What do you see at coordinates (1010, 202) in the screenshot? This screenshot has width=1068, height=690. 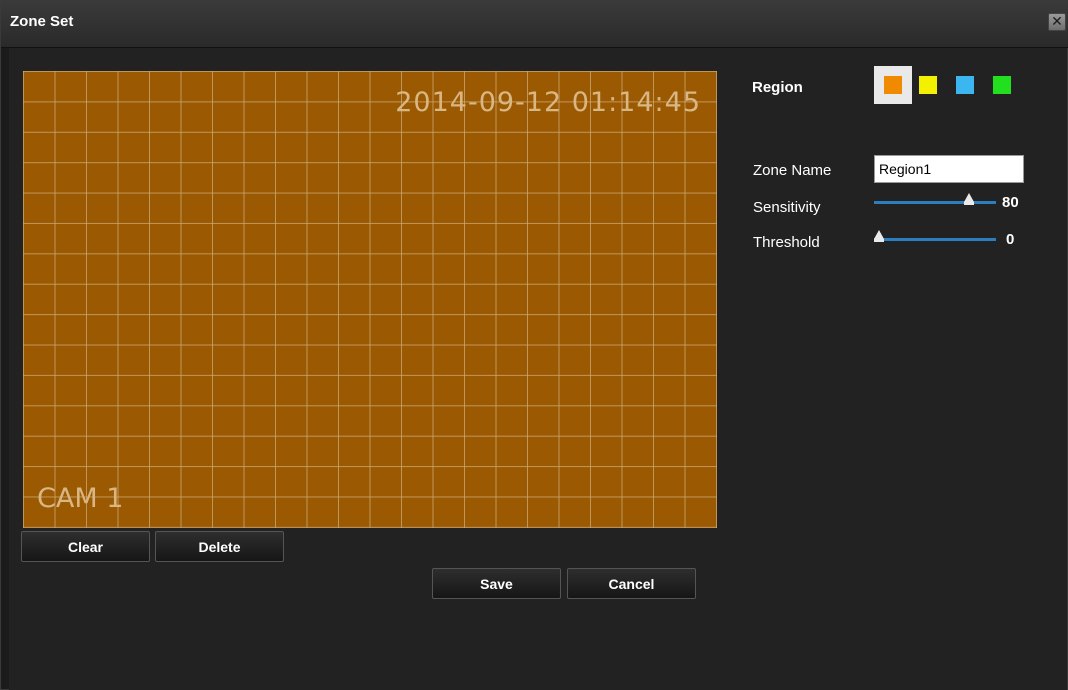 I see `sensitivity-value: 80` at bounding box center [1010, 202].